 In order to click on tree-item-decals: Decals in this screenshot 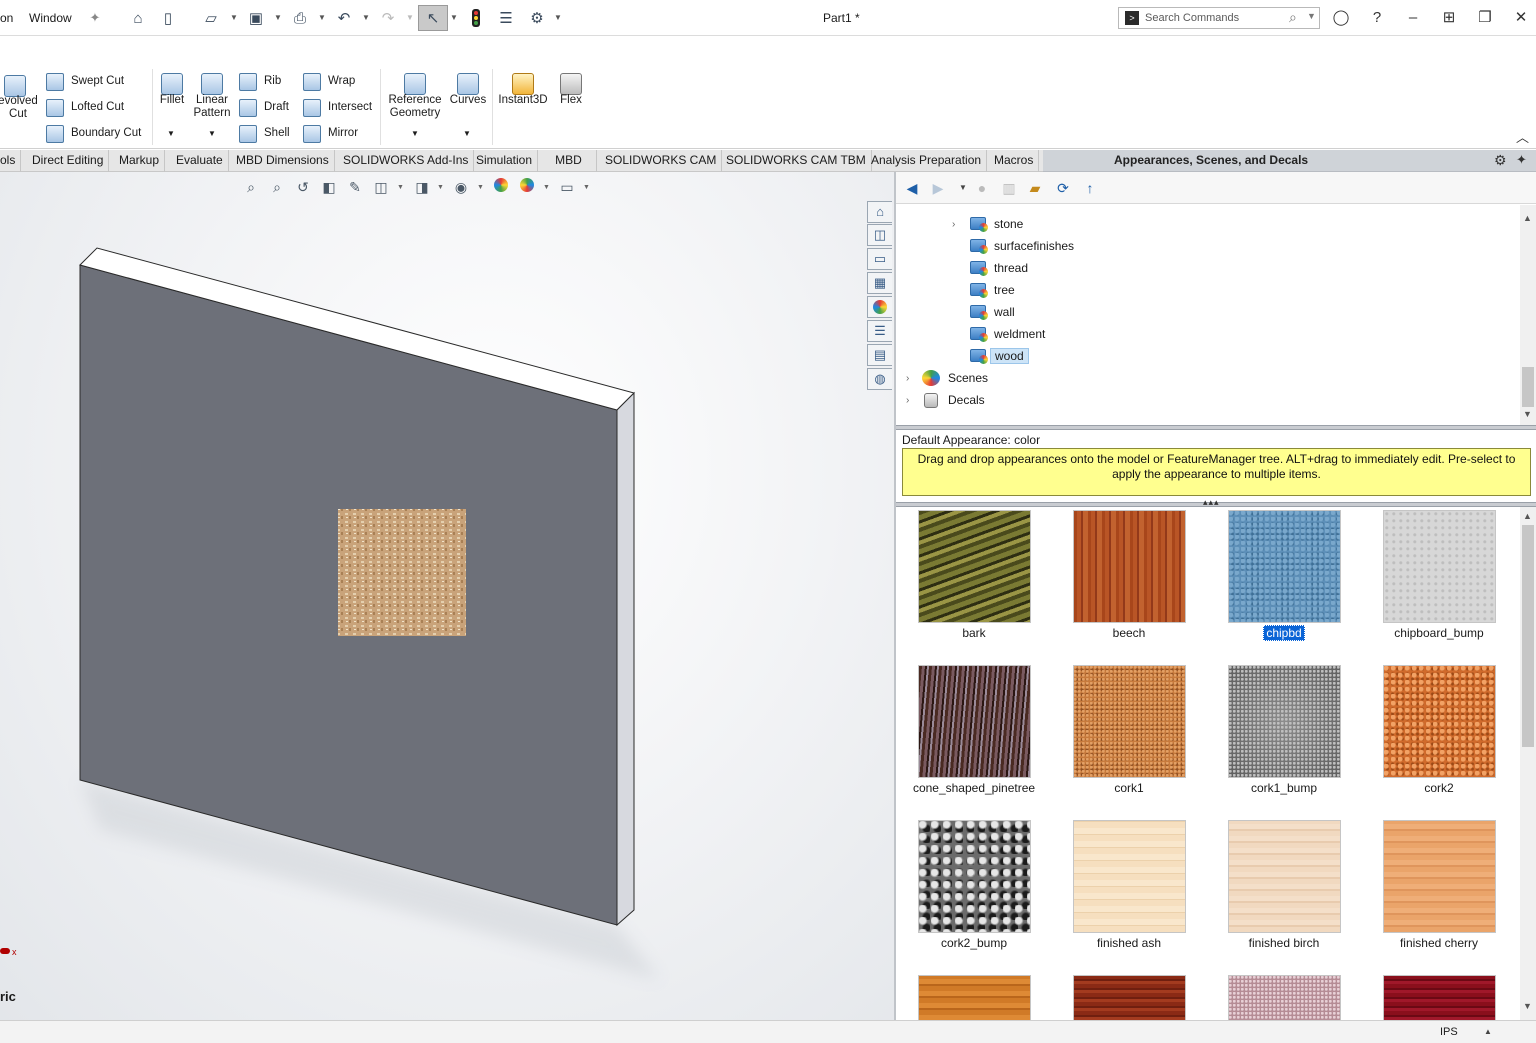, I will do `click(953, 400)`.